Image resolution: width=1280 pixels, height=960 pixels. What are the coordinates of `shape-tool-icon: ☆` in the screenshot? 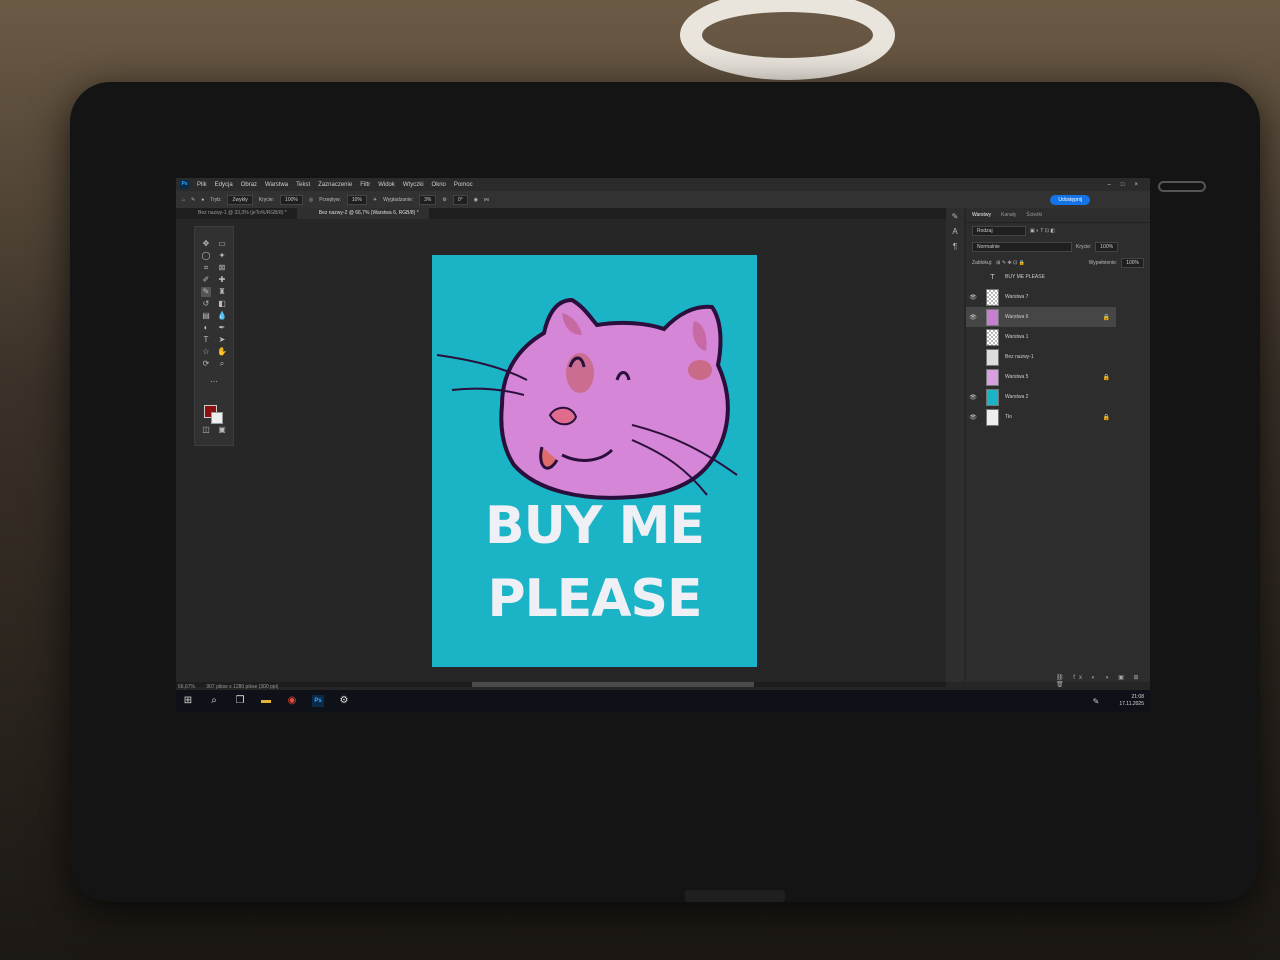 It's located at (206, 352).